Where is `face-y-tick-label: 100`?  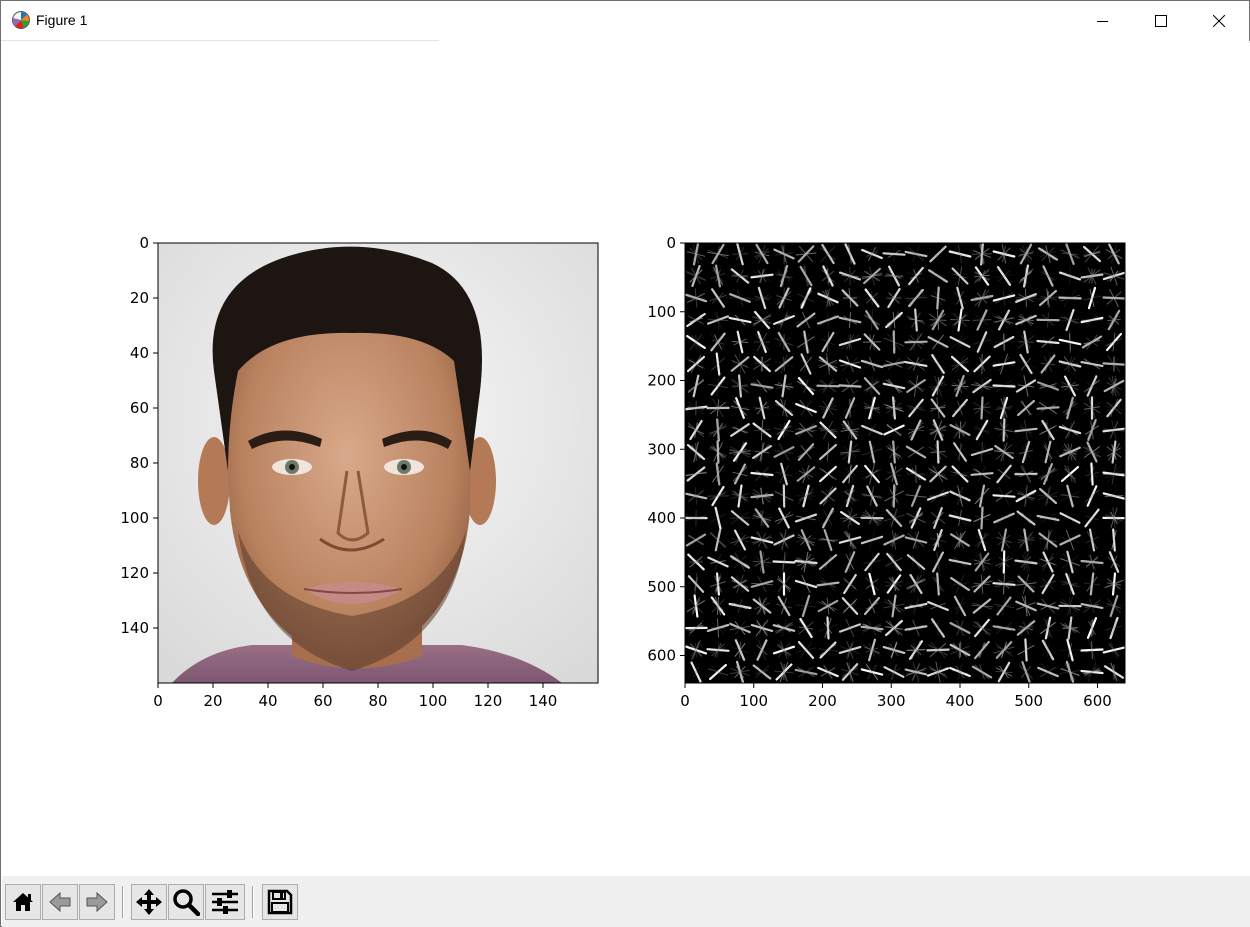 face-y-tick-label: 100 is located at coordinates (134, 518).